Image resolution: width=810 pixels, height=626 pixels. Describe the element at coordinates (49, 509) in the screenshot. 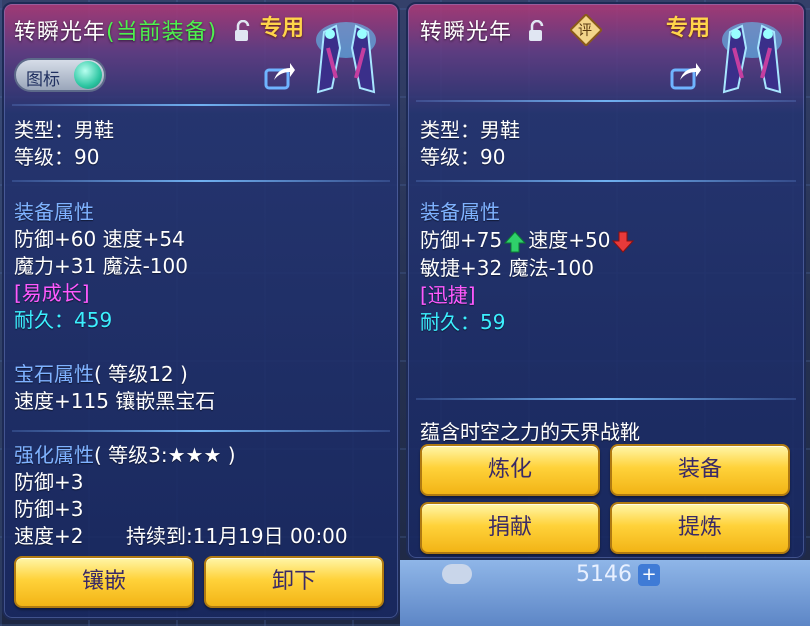

I see `enhance-line-2: 防御+3` at that location.